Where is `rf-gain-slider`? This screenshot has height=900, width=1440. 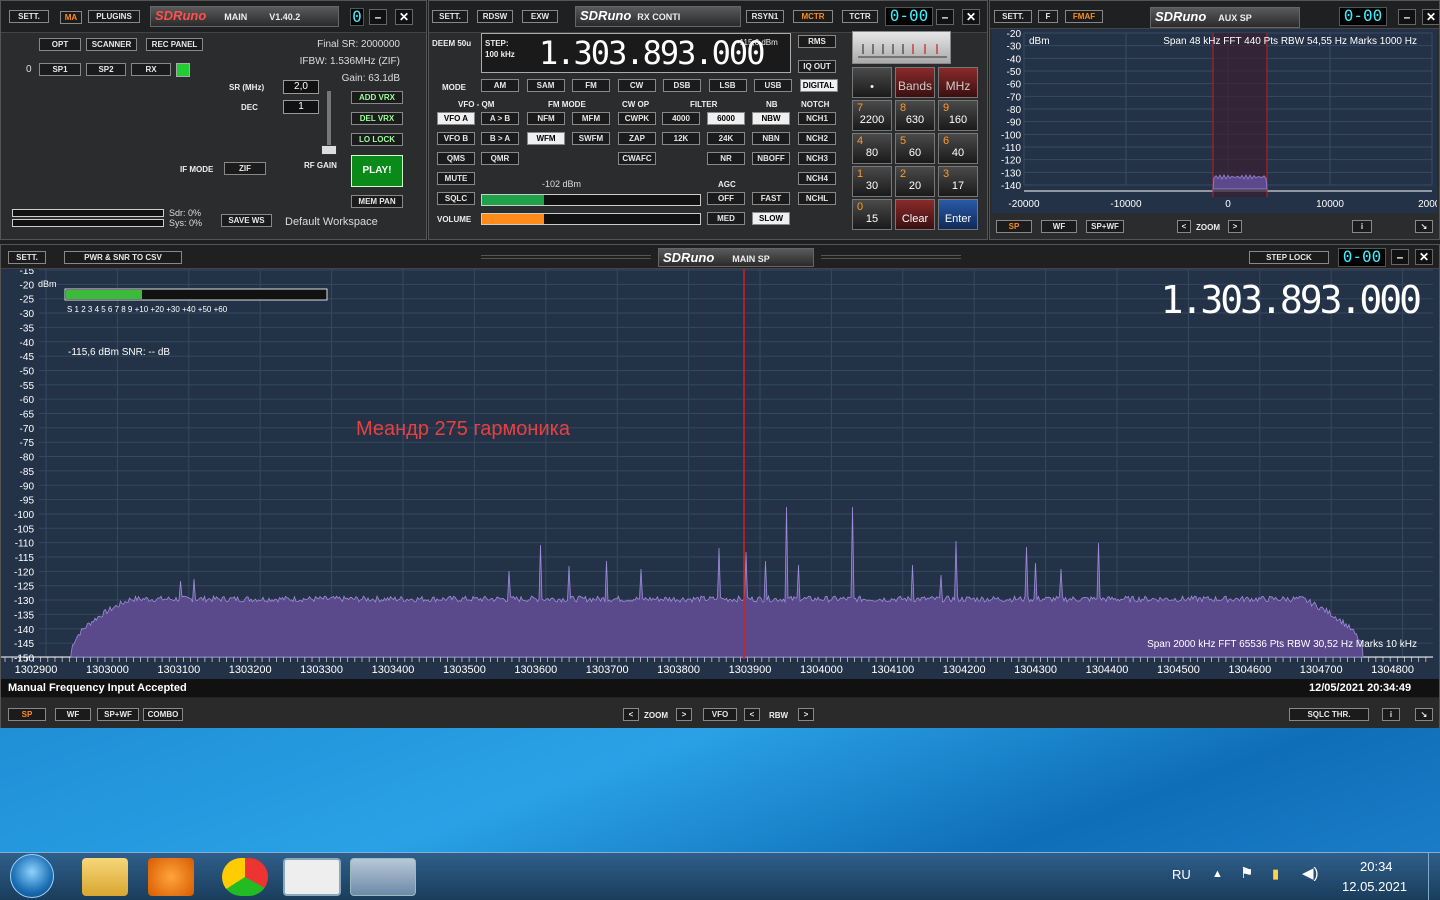 rf-gain-slider is located at coordinates (329, 121).